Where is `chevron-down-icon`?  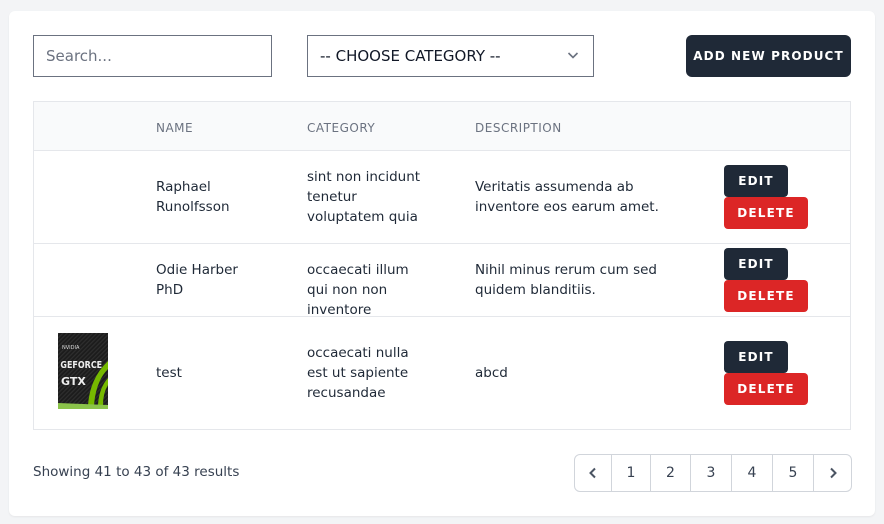 chevron-down-icon is located at coordinates (573, 55).